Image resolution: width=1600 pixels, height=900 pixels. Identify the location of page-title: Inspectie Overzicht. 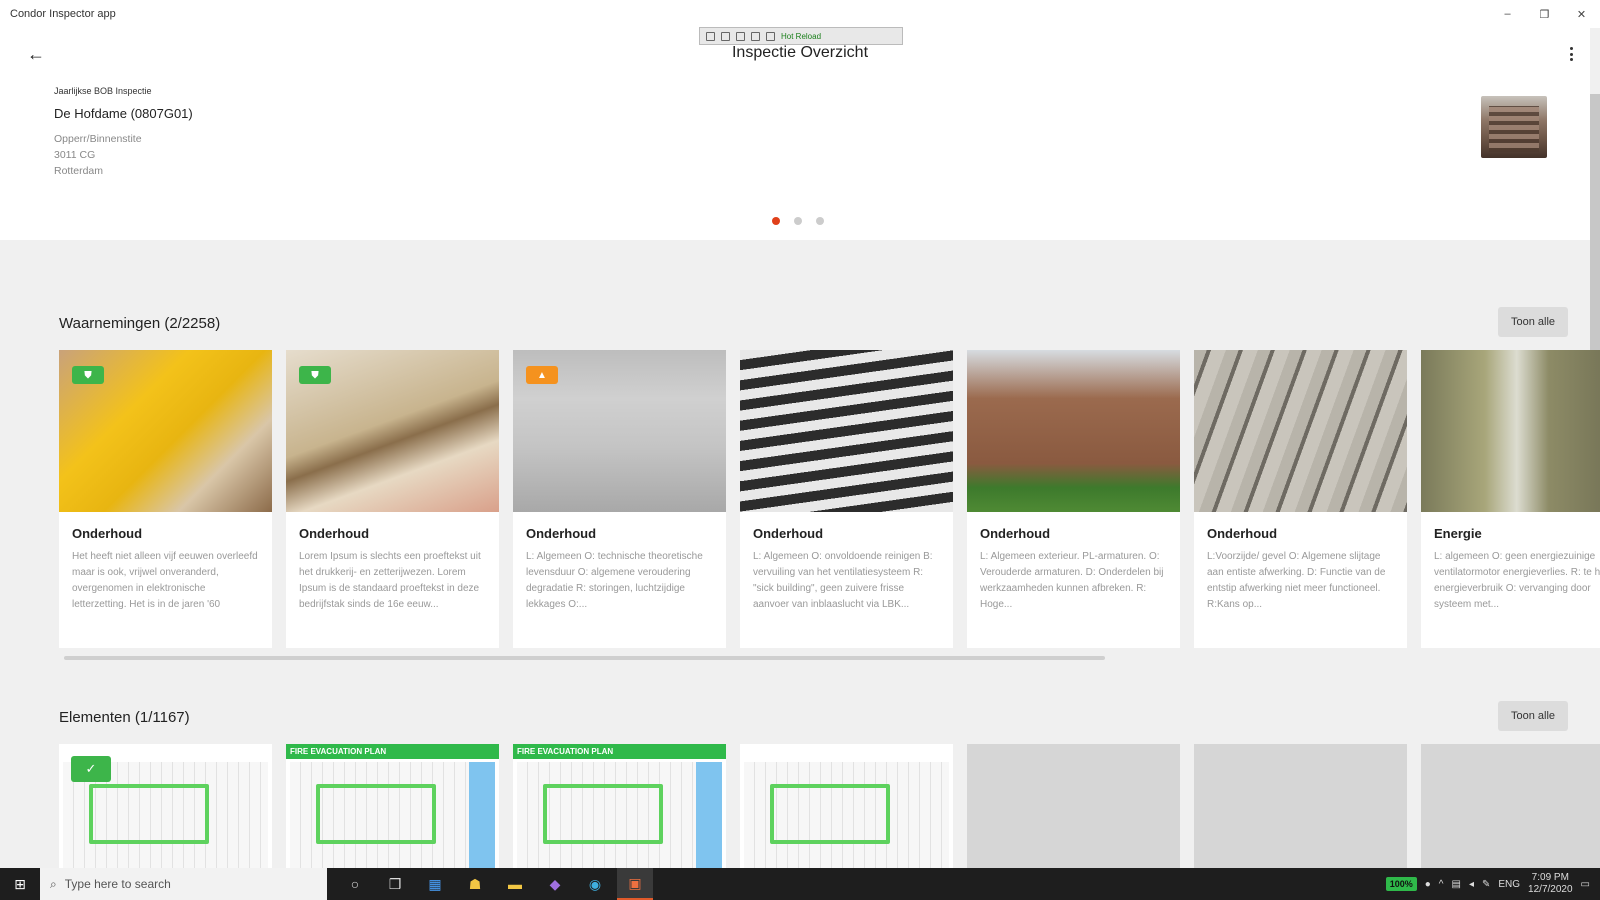
(800, 52).